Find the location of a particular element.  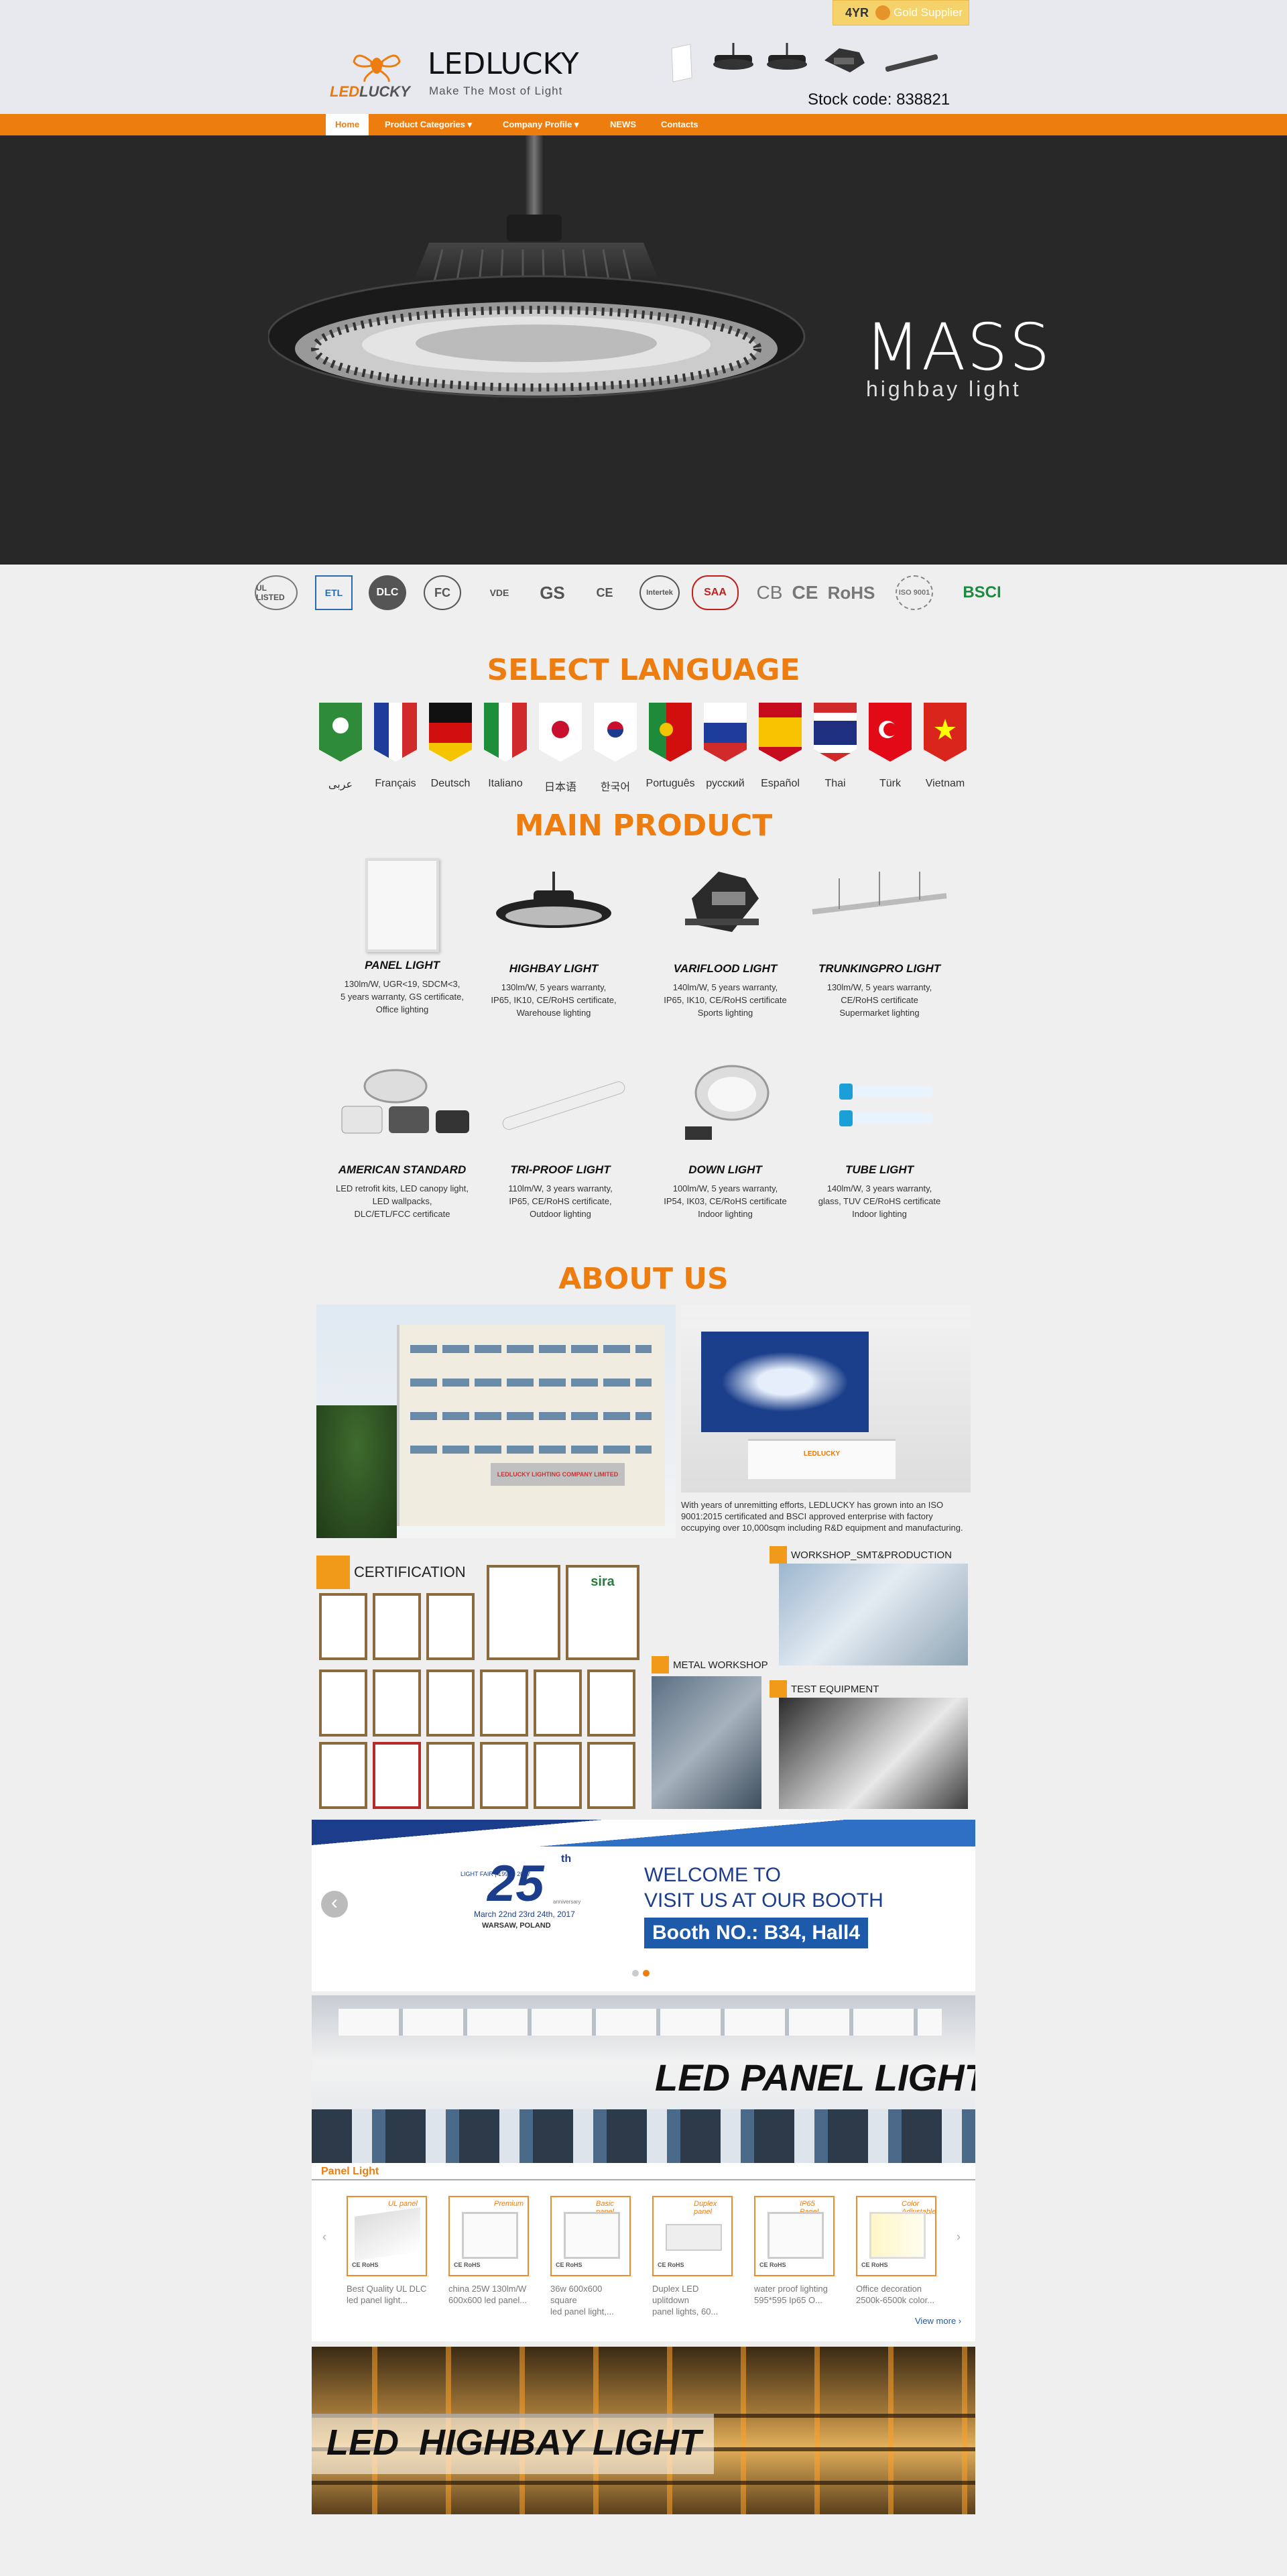

lang-japanese: 日本语 is located at coordinates (560, 786).